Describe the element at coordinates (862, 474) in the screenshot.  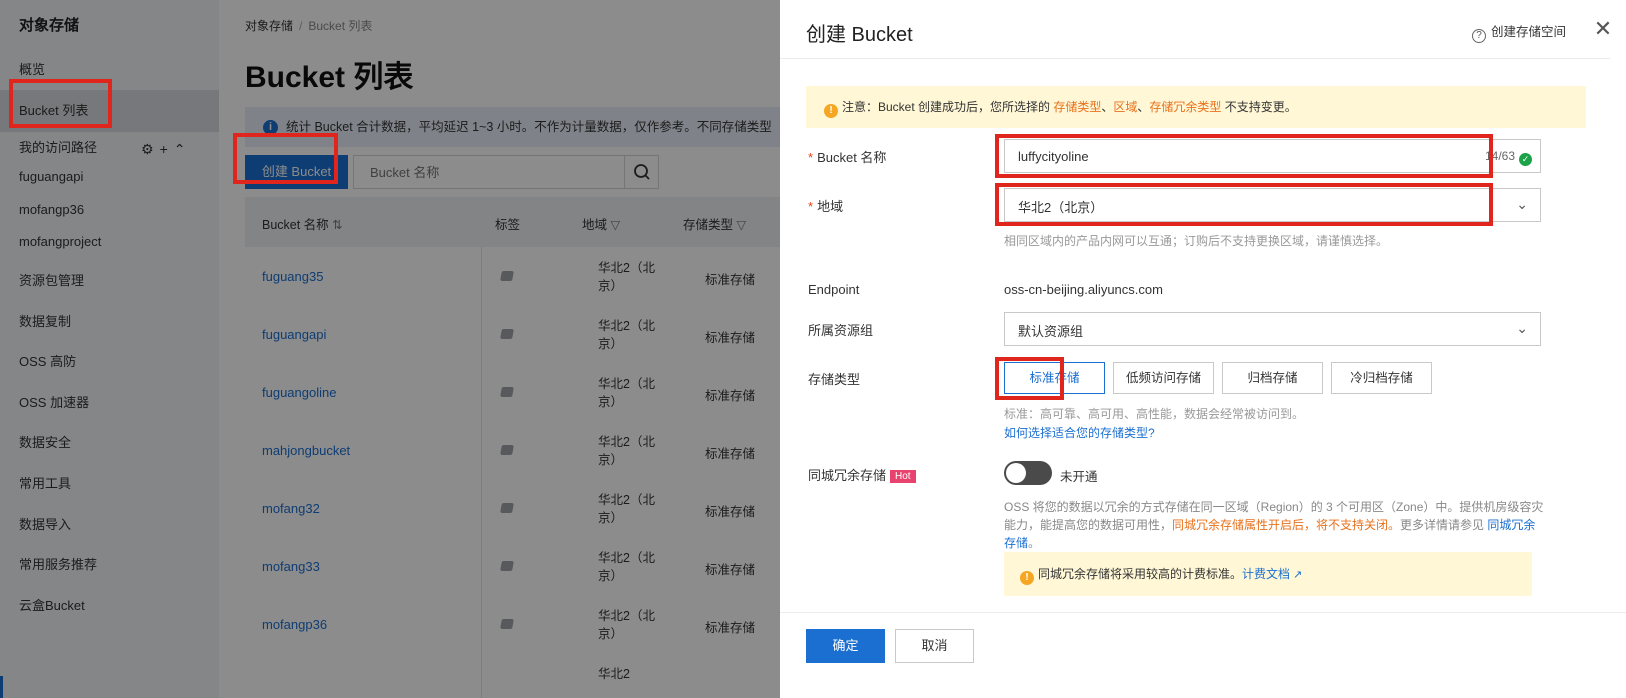
I see `redundancy-label: 同城冗余存储 Hot` at that location.